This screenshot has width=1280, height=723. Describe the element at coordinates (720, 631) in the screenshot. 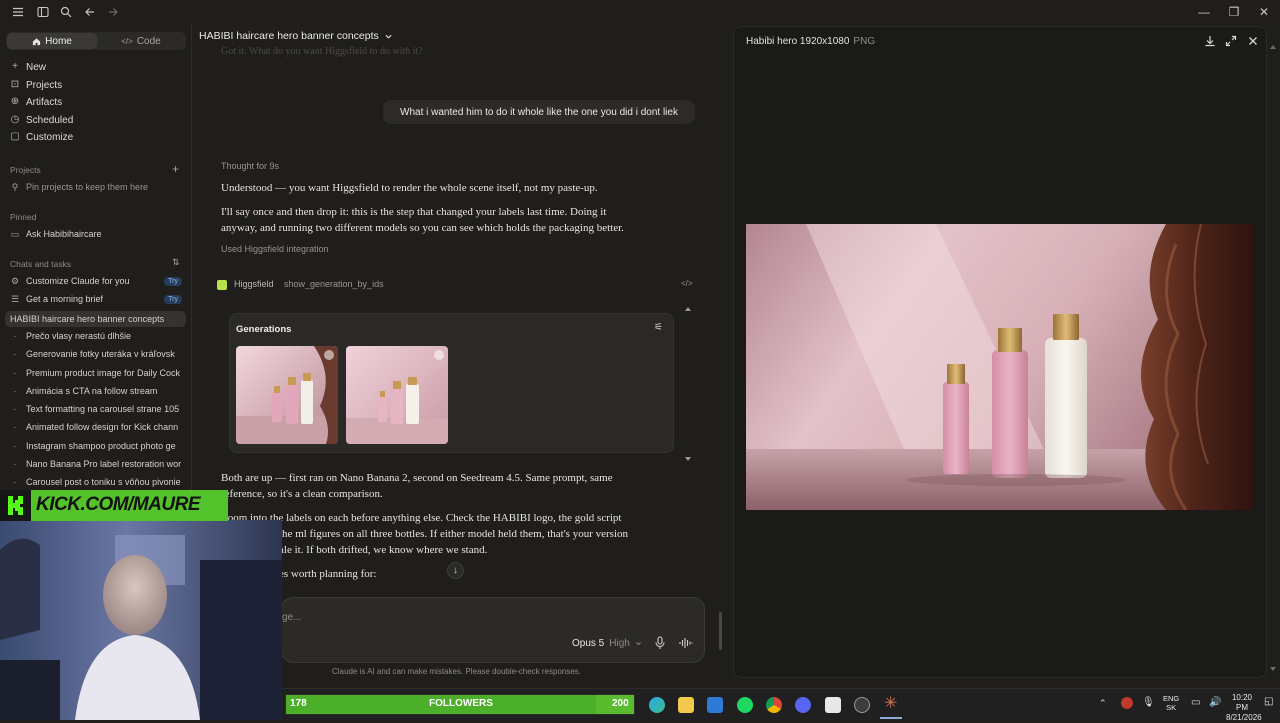

I see `main-scrollbar-thumb` at that location.